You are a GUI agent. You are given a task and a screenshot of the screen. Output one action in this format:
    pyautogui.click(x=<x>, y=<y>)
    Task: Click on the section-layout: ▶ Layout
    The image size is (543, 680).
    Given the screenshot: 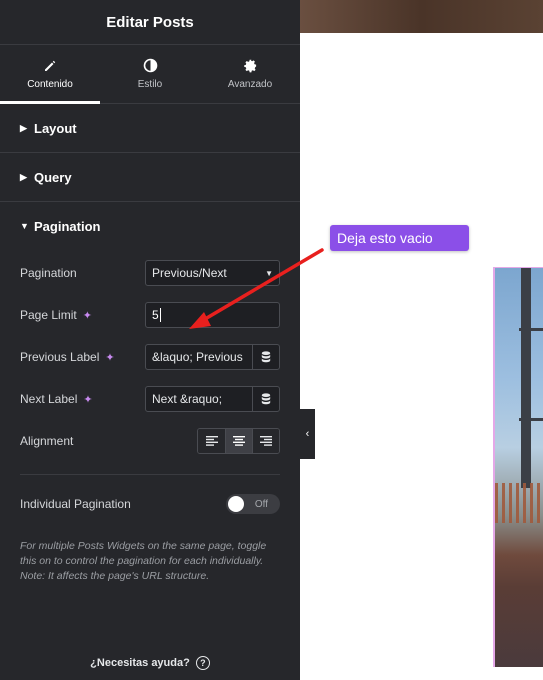 What is the action you would take?
    pyautogui.click(x=150, y=128)
    